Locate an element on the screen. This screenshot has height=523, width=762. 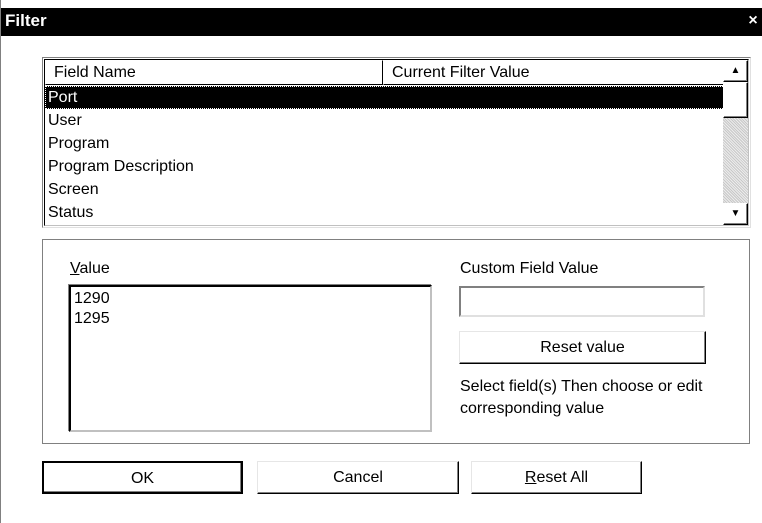
reset-value-button: Reset value is located at coordinates (582, 347).